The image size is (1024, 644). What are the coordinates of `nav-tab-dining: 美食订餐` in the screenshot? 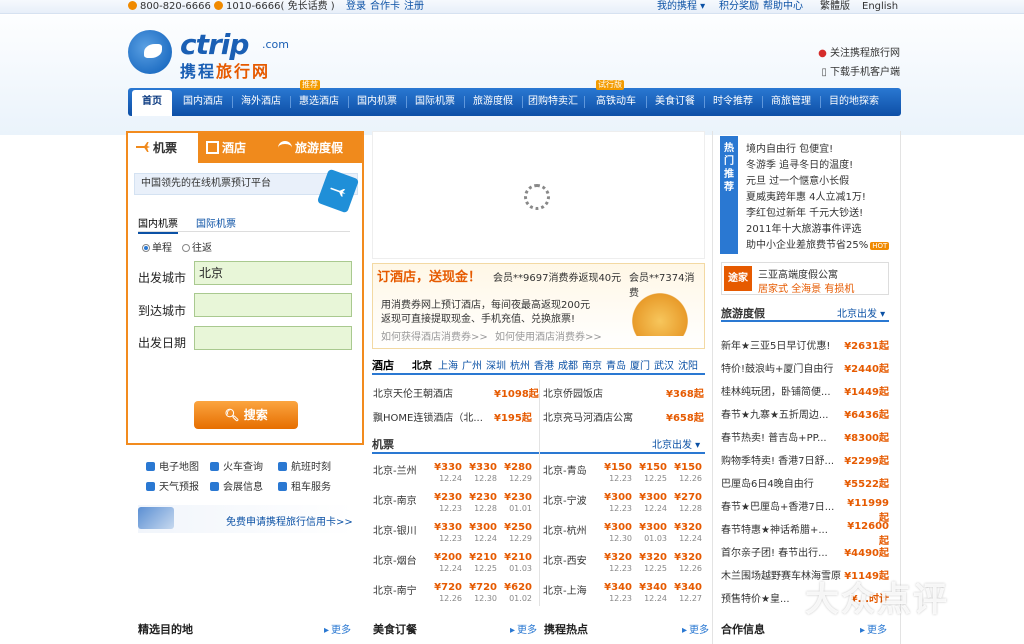 It's located at (675, 102).